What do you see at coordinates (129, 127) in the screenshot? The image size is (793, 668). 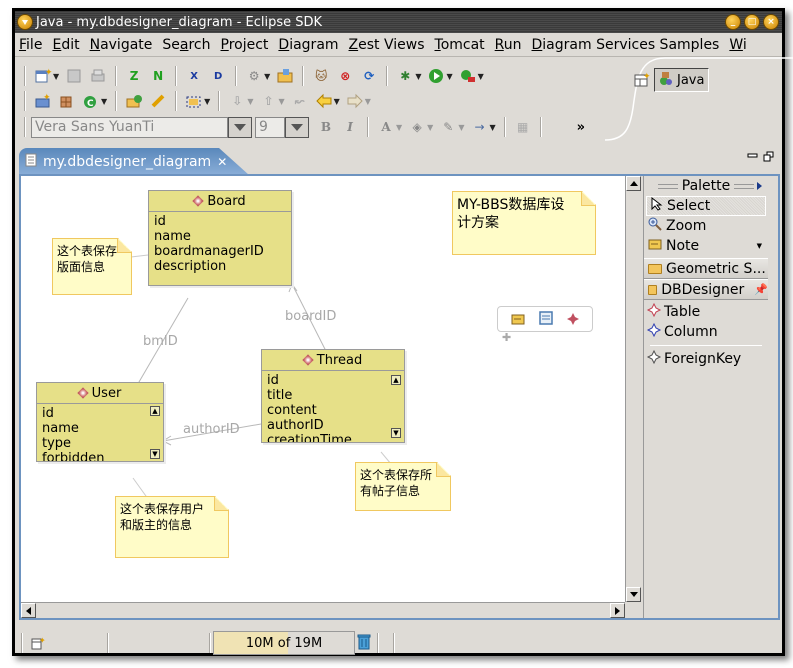 I see `font-name-combo: Vera Sans YuanTi` at bounding box center [129, 127].